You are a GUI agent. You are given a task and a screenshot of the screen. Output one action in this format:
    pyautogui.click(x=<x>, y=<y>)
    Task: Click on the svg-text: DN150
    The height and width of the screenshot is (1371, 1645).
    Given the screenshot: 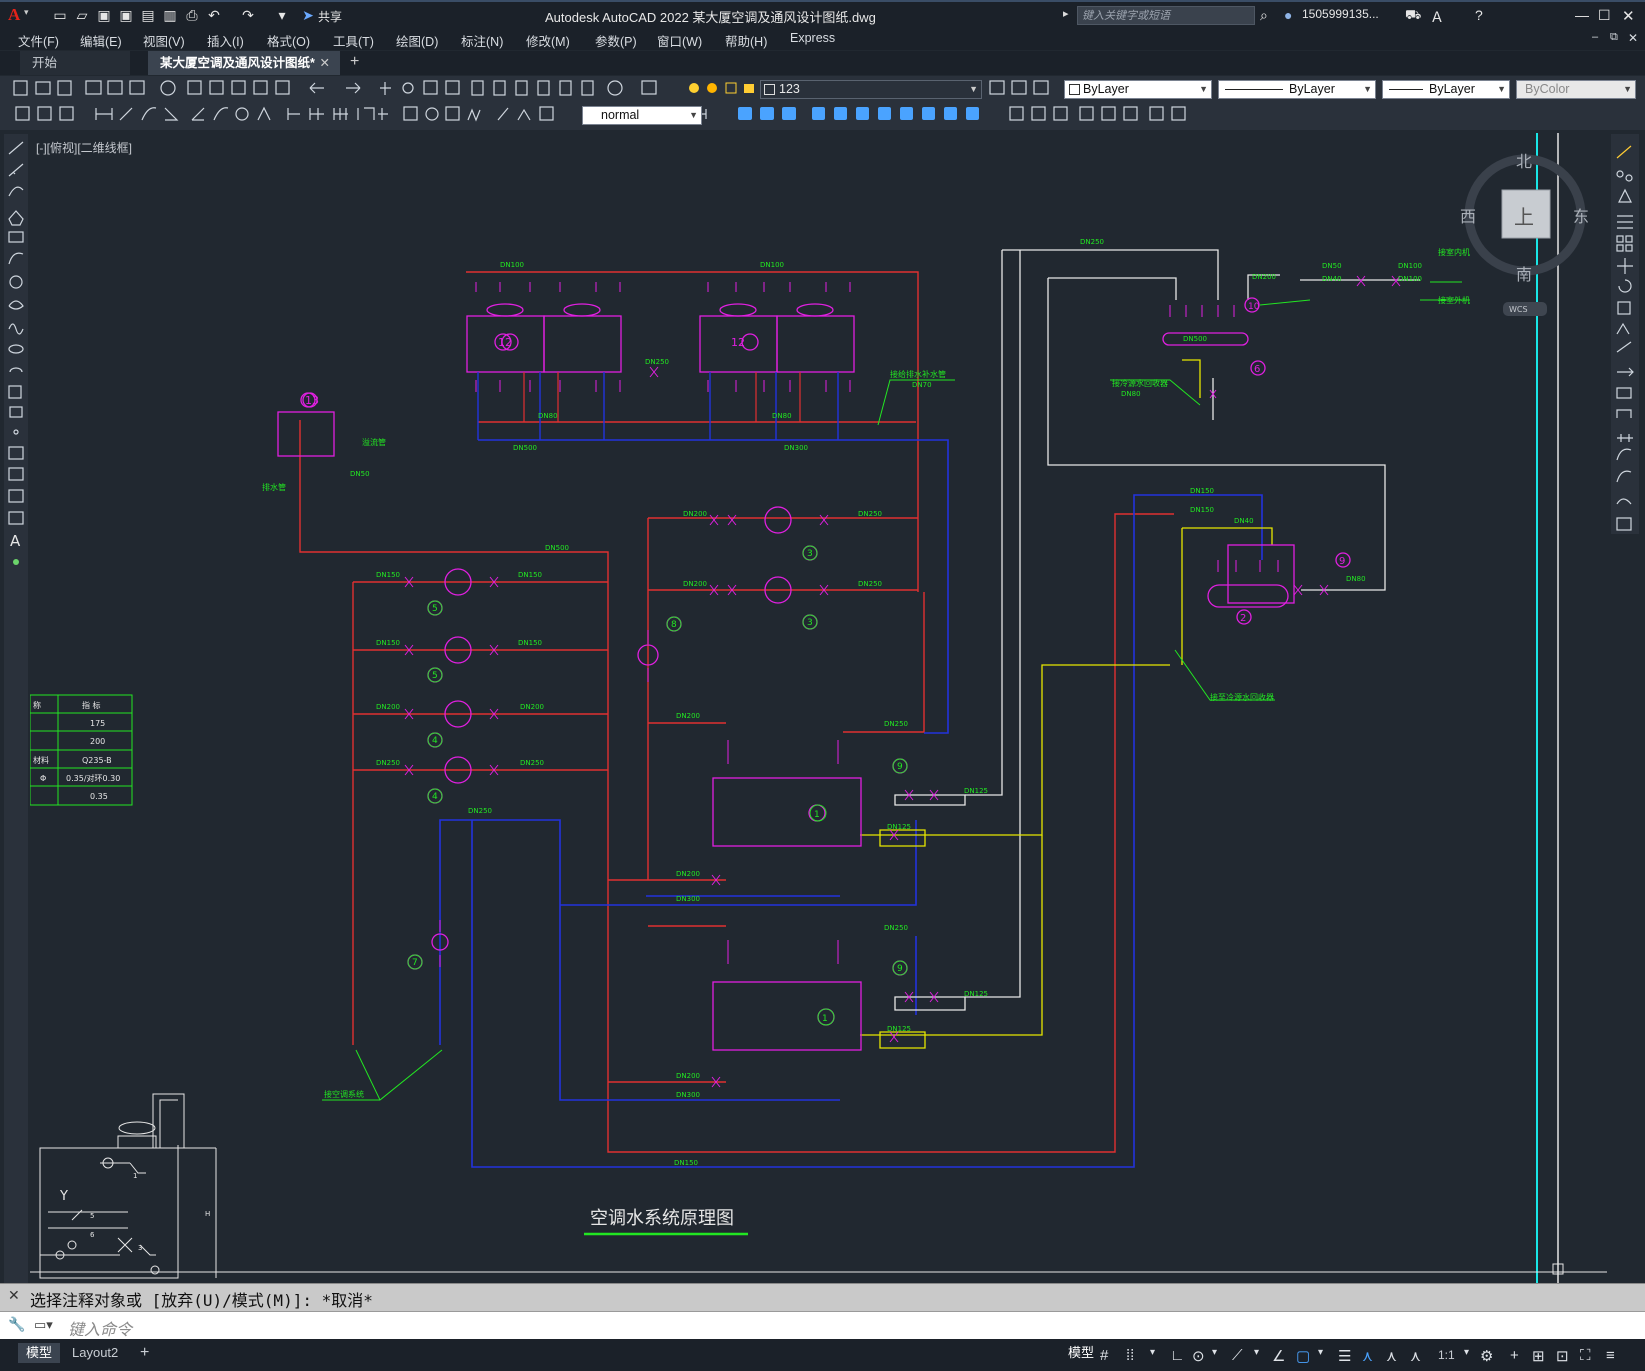 What is the action you would take?
    pyautogui.click(x=530, y=643)
    